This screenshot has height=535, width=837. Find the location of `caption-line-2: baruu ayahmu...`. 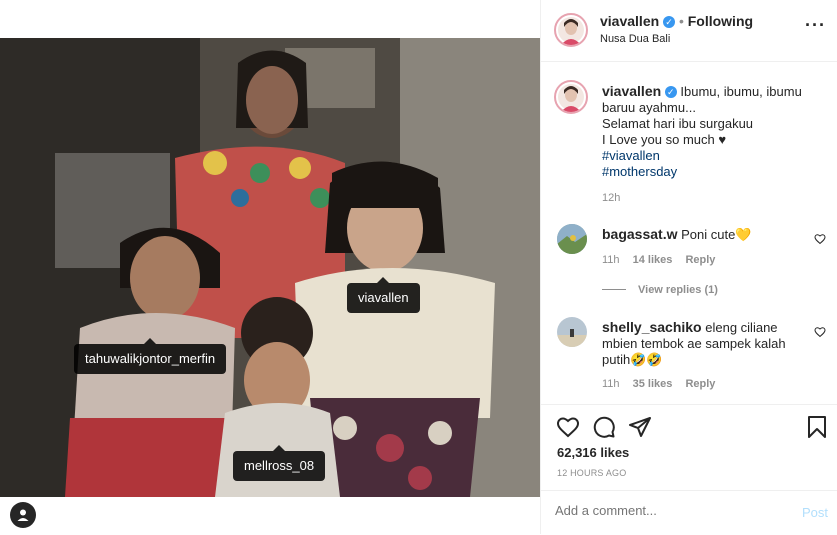

caption-line-2: baruu ayahmu... is located at coordinates (649, 107).